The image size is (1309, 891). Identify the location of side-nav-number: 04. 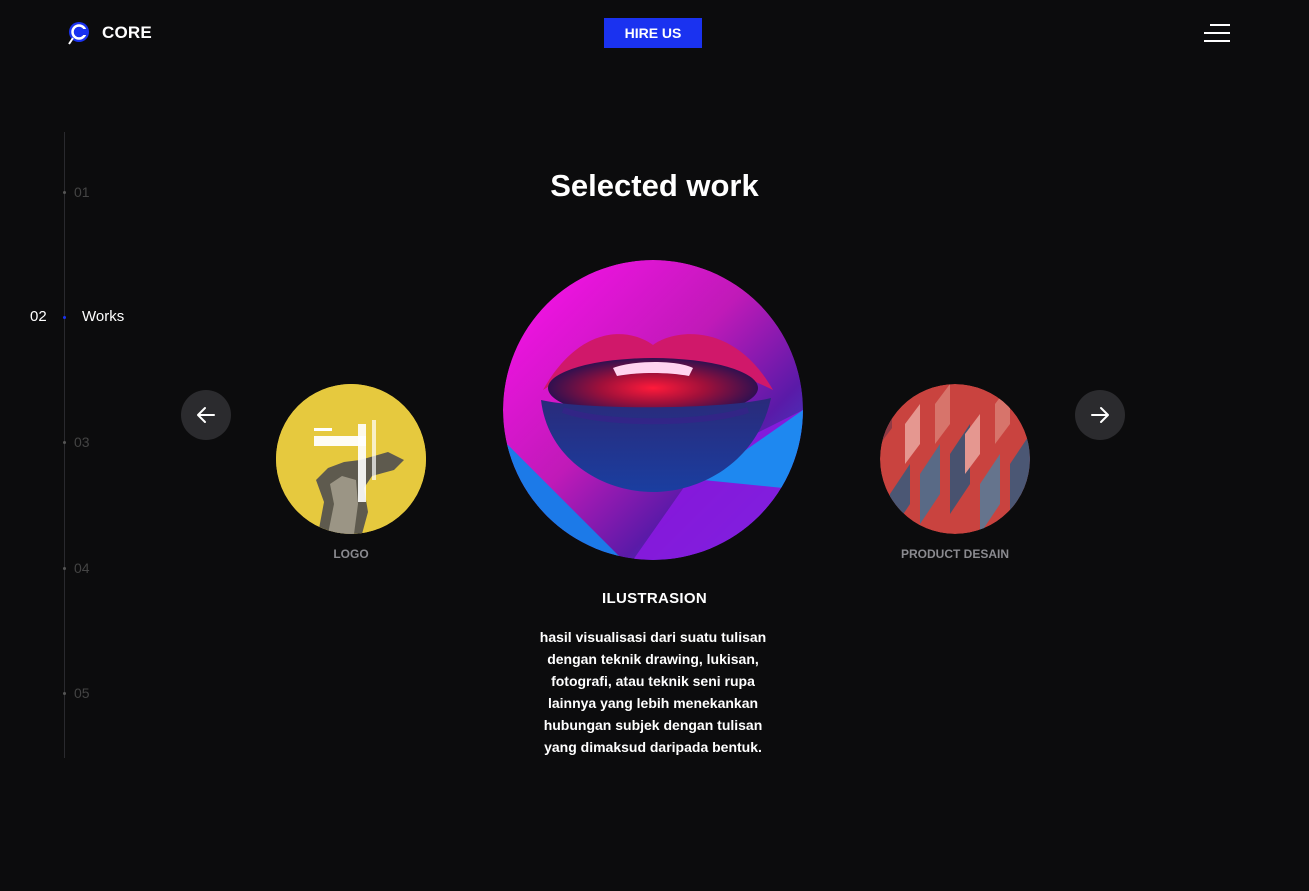
(82, 568).